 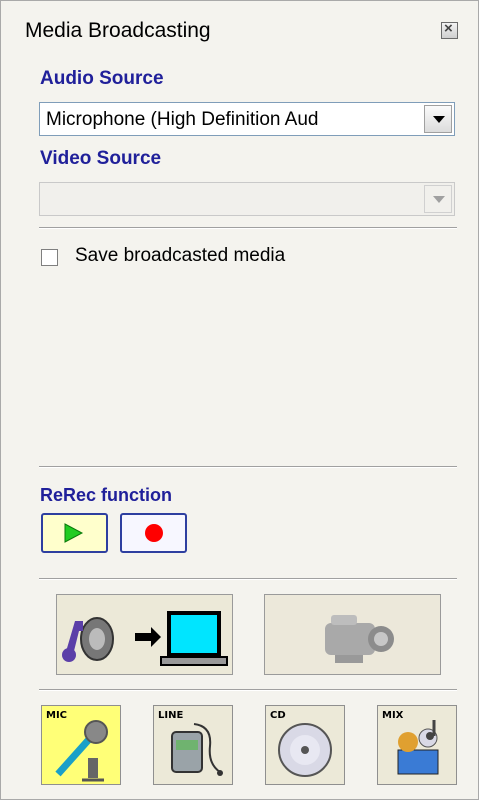 I want to click on camcorder-icon, so click(x=359, y=639).